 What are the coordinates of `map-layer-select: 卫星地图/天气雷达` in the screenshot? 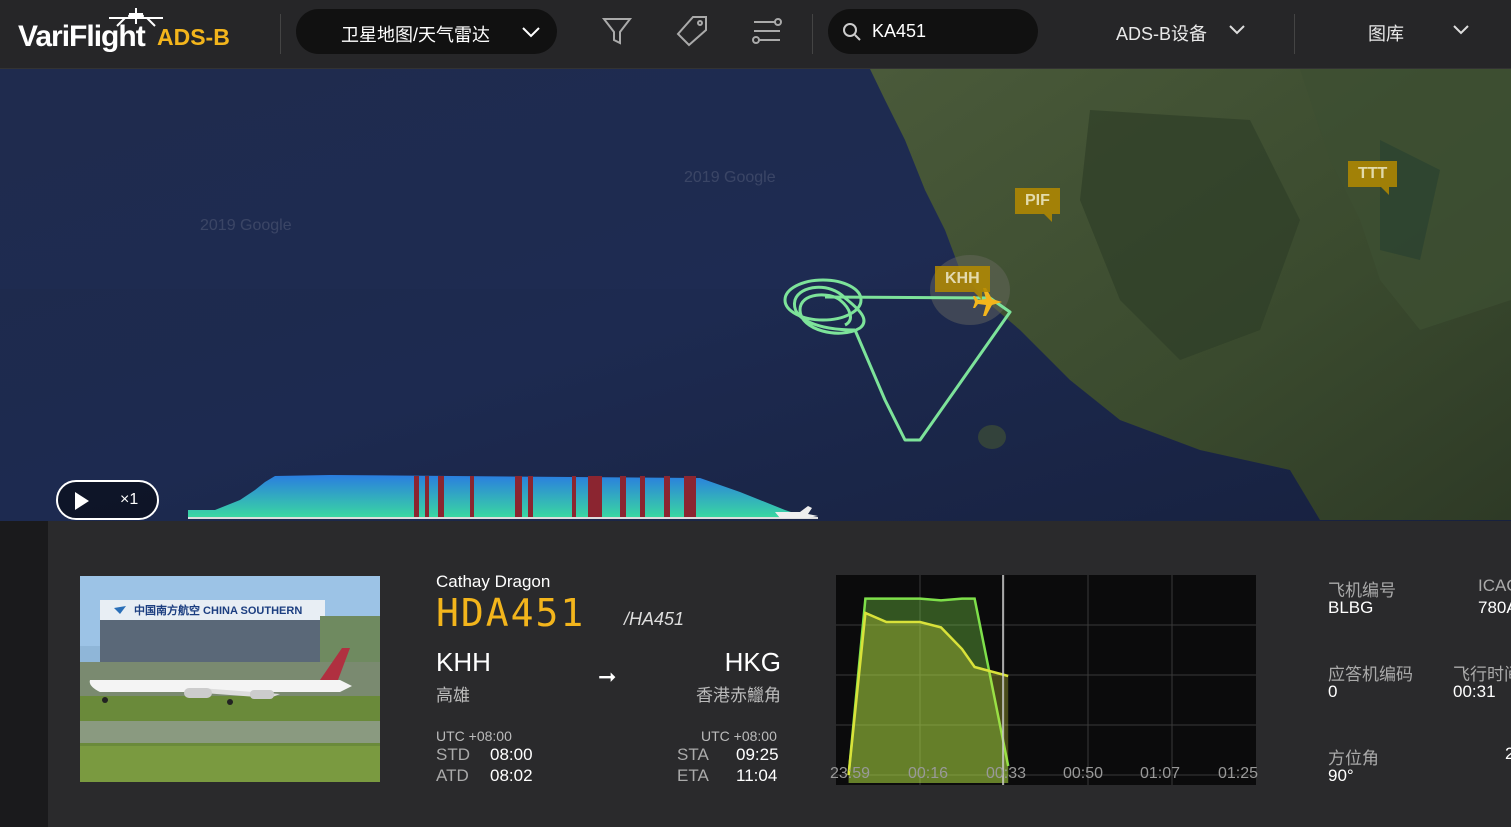 It's located at (426, 31).